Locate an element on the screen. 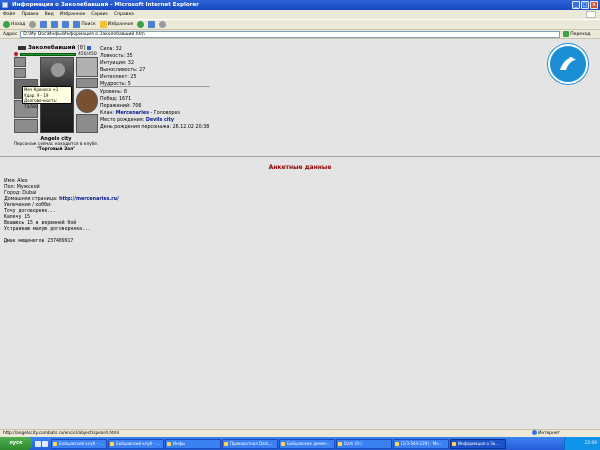 The width and height of the screenshot is (600, 450). quick-launch is located at coordinates (41, 443).